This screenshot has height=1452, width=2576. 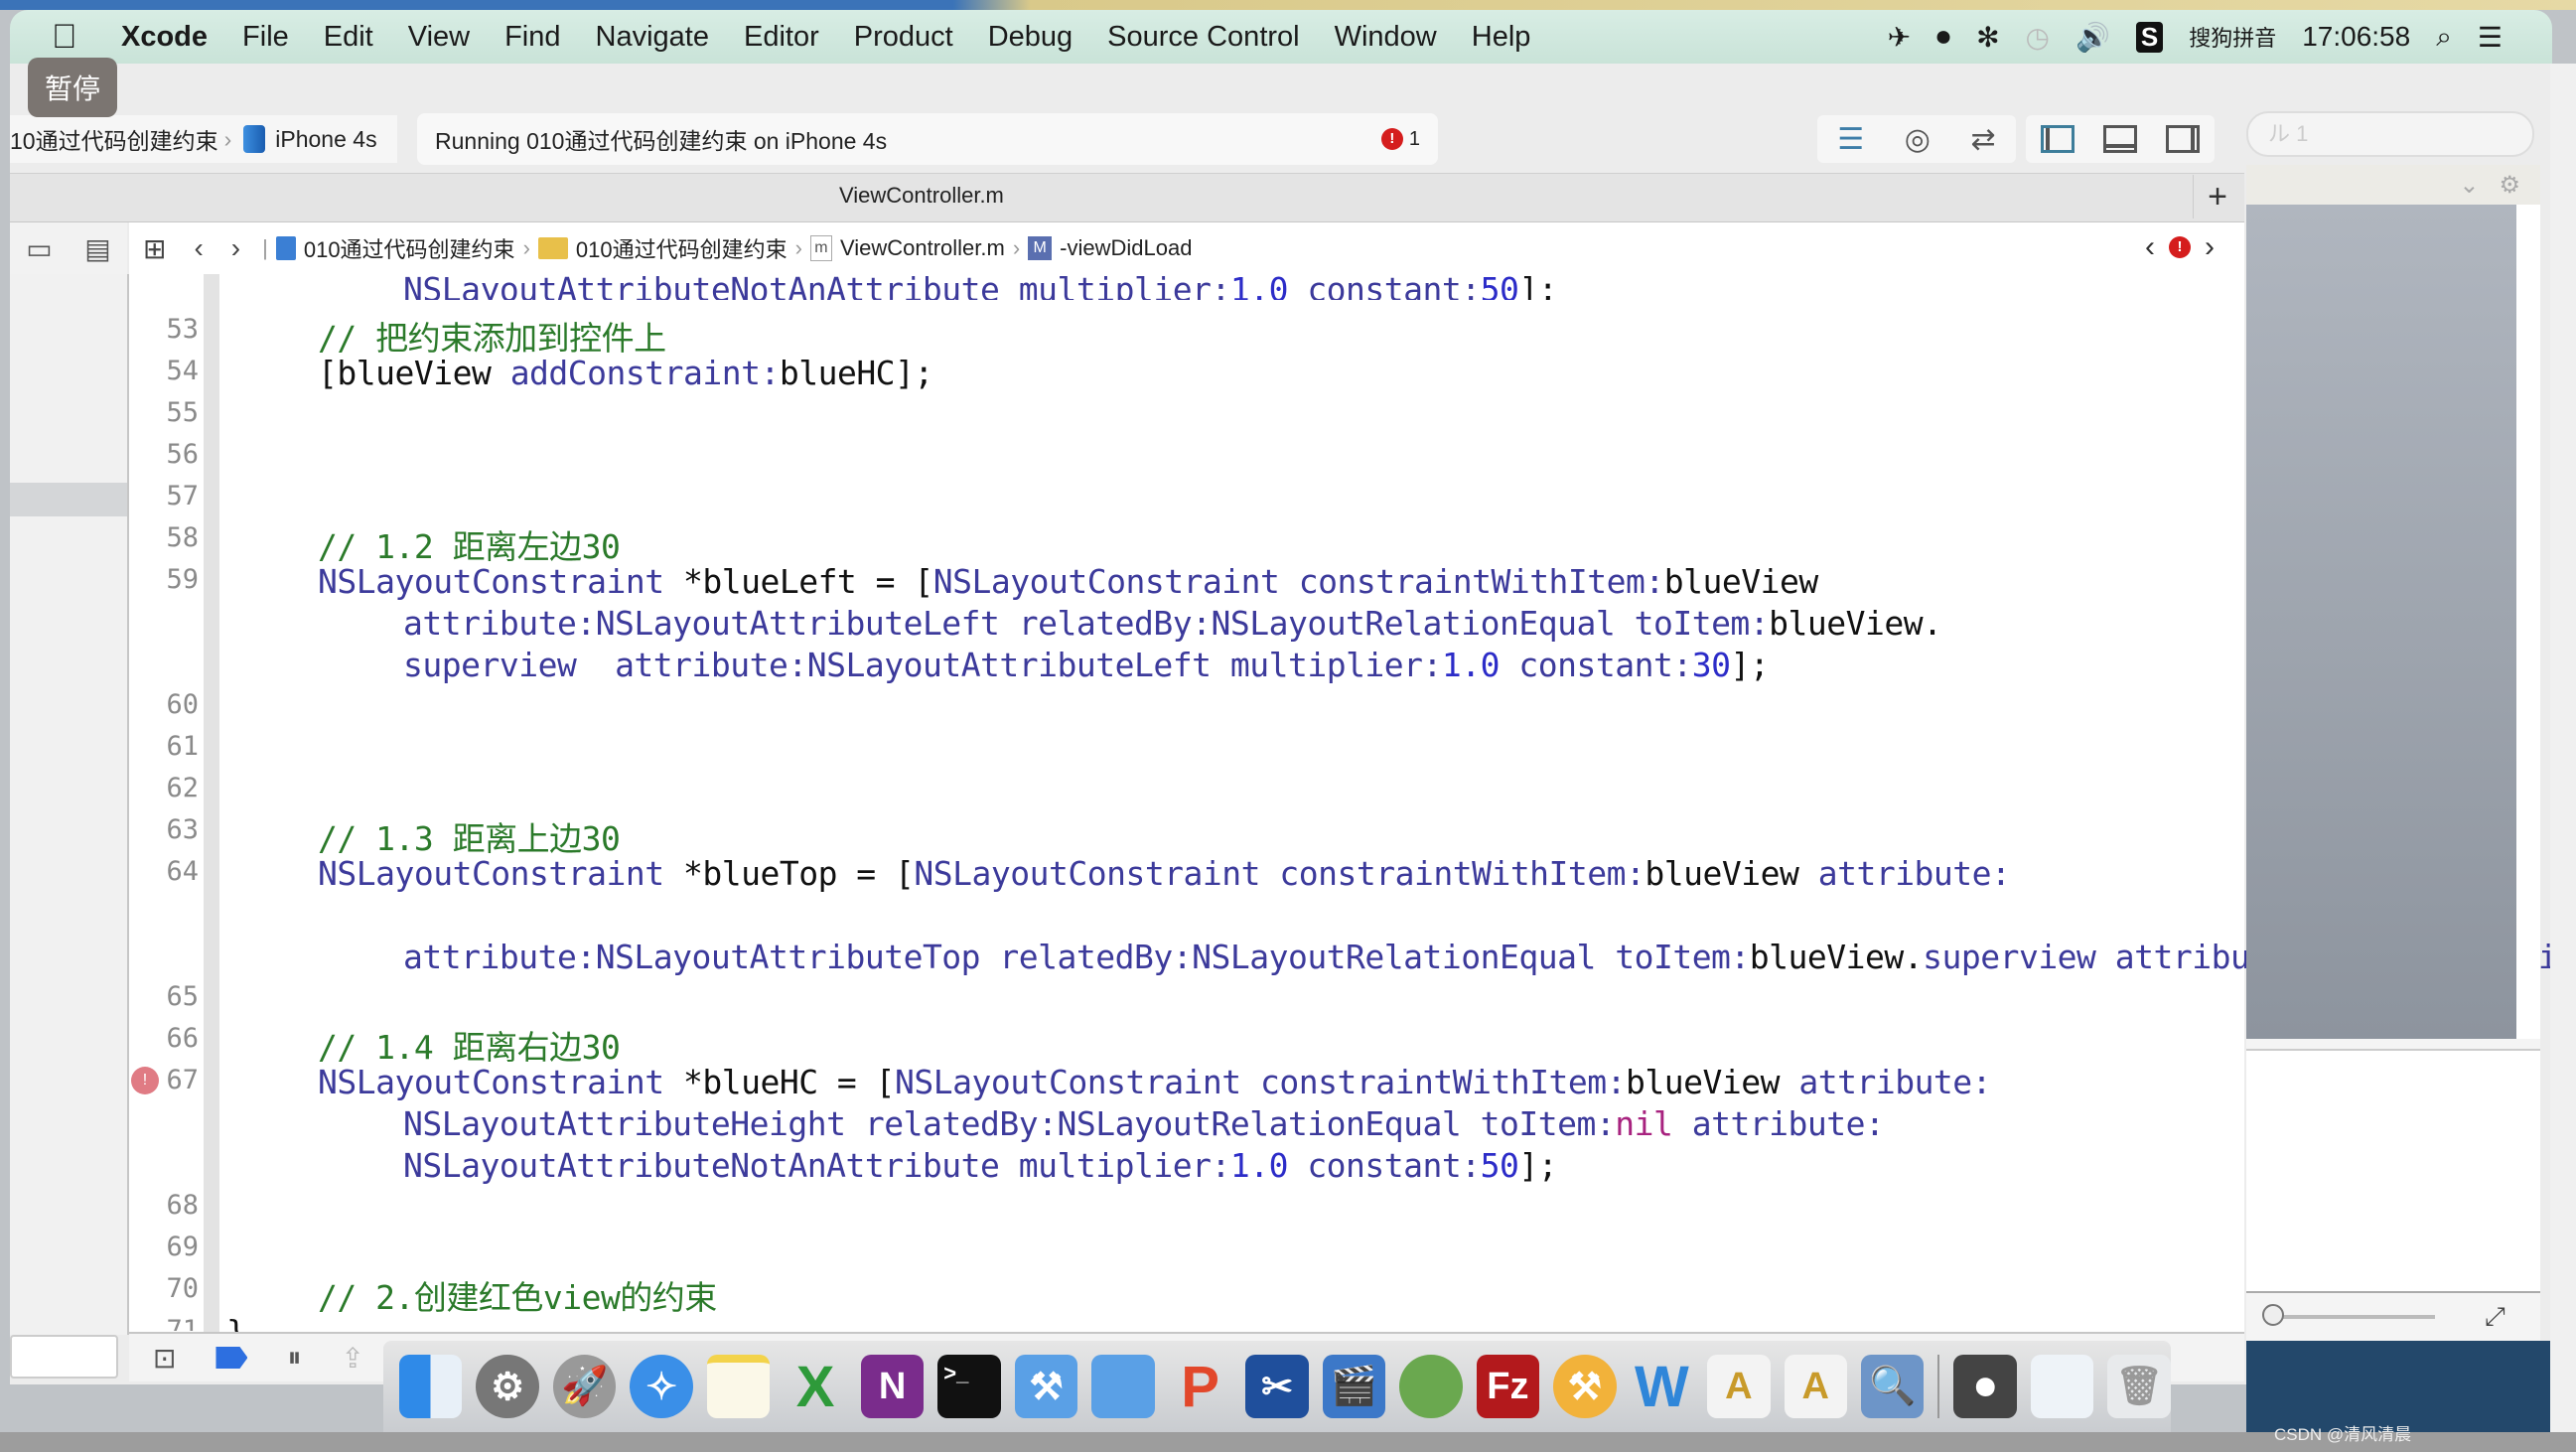 I want to click on search-field: ル 1, so click(x=2390, y=134).